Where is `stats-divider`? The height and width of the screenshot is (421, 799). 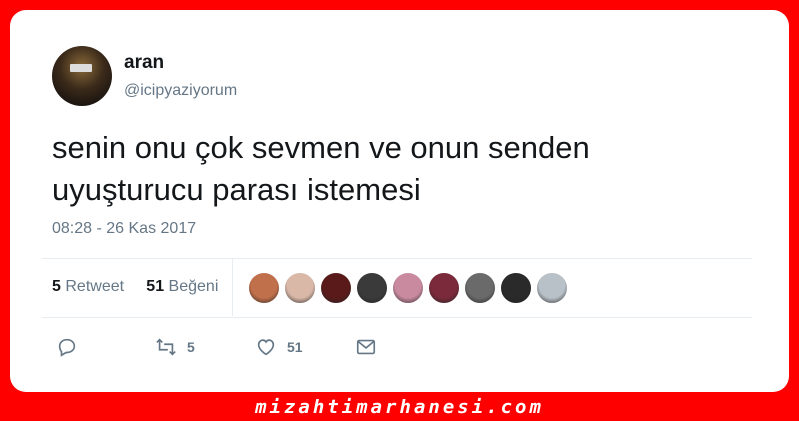
stats-divider is located at coordinates (232, 287).